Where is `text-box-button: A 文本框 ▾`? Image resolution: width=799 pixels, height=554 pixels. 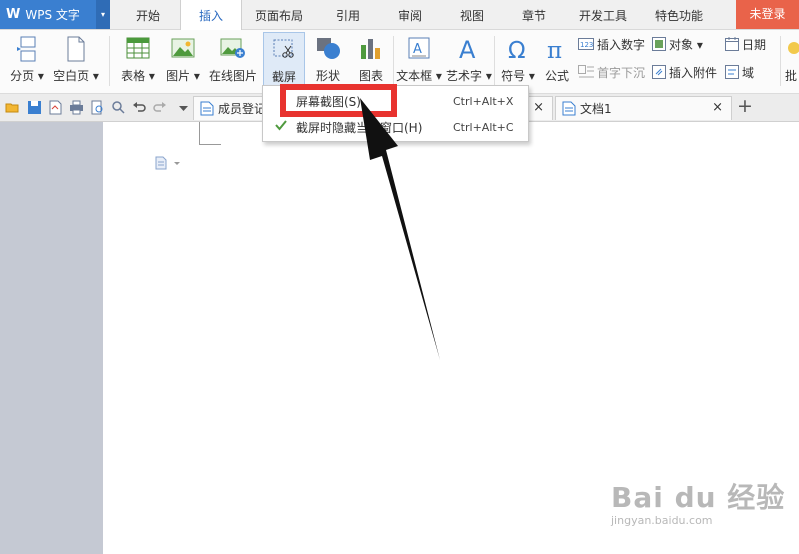
text-box-button: A 文本框 ▾ is located at coordinates (419, 61).